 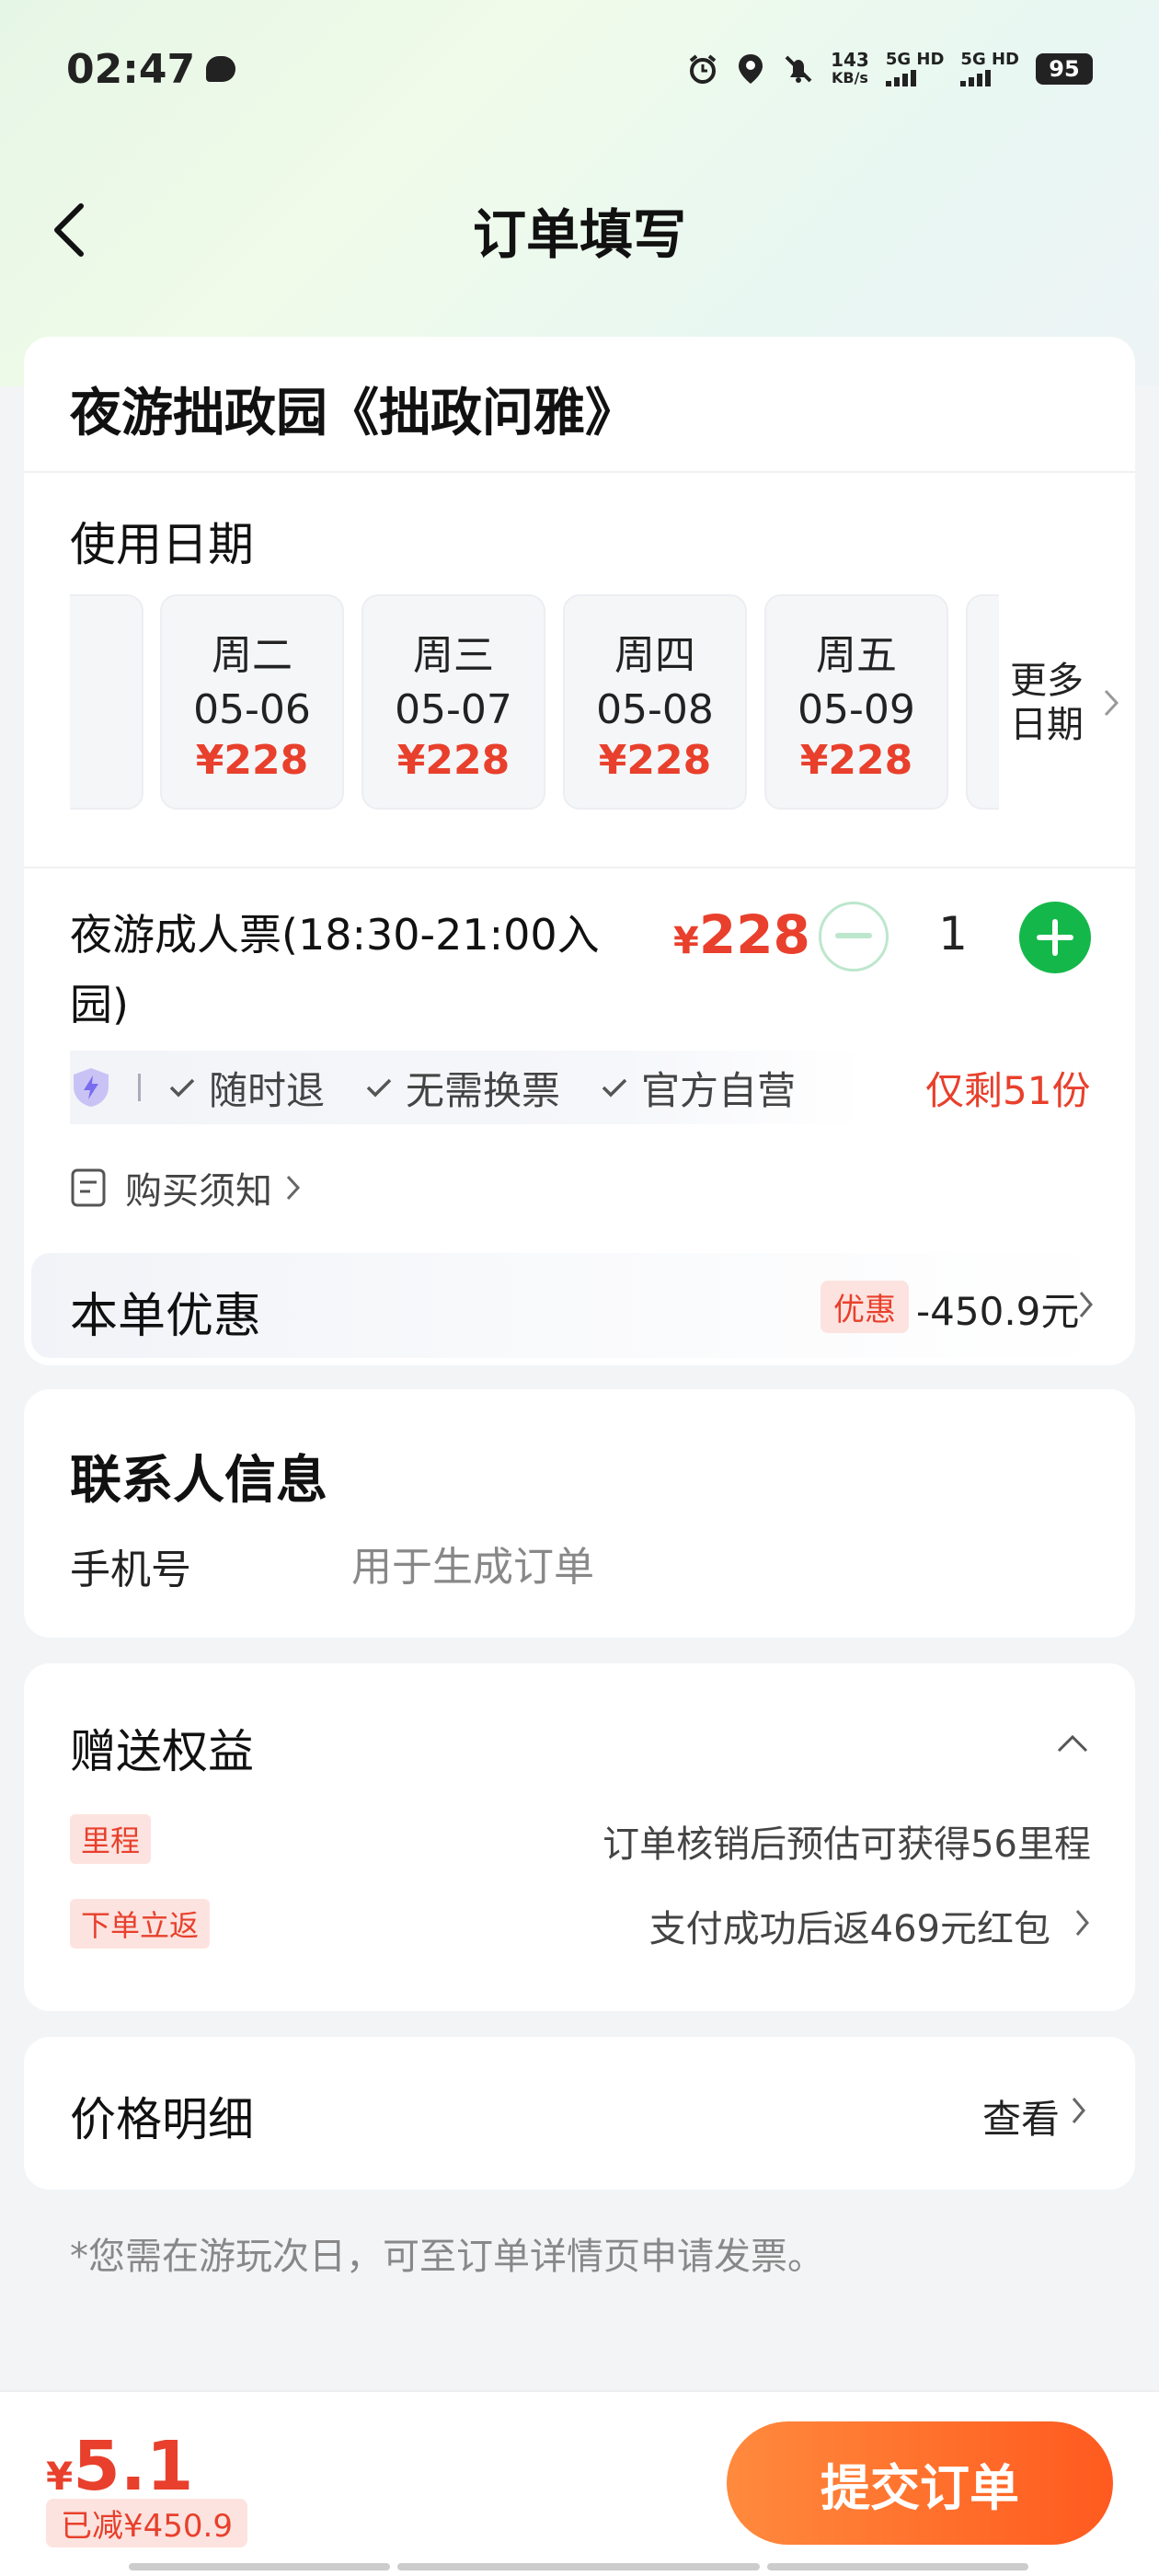 I want to click on cashback-badge: 下单立返, so click(x=140, y=1924).